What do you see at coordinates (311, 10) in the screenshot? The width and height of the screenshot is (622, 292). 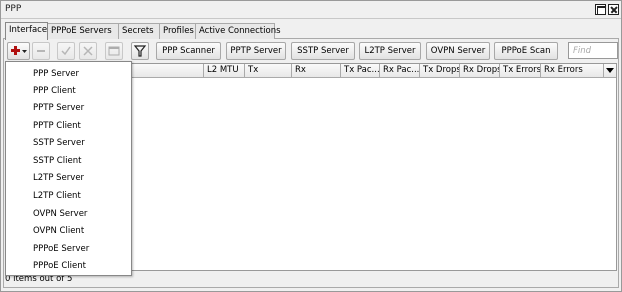 I see `title-bar: PPP` at bounding box center [311, 10].